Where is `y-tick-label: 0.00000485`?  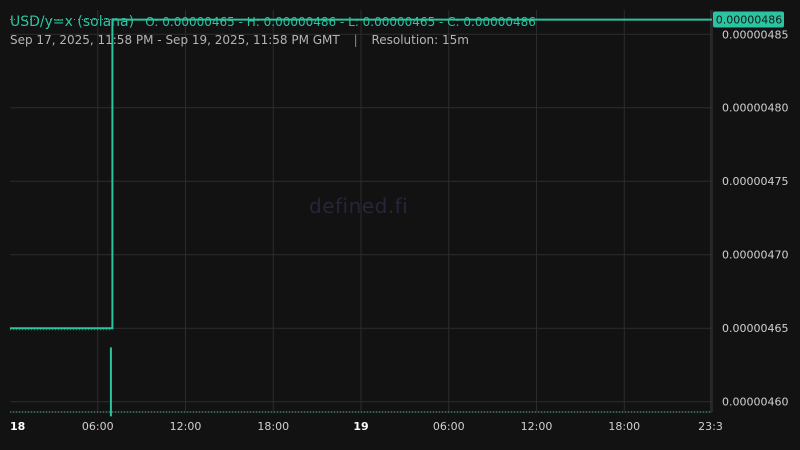 y-tick-label: 0.00000485 is located at coordinates (755, 34).